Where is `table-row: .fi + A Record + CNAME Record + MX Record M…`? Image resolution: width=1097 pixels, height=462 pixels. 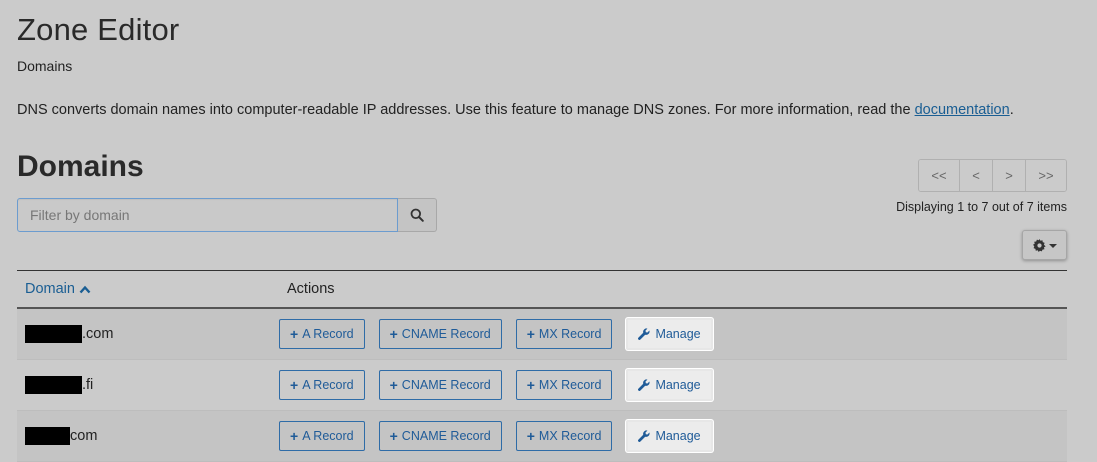
table-row: .fi + A Record + CNAME Record + MX Record M… is located at coordinates (542, 385).